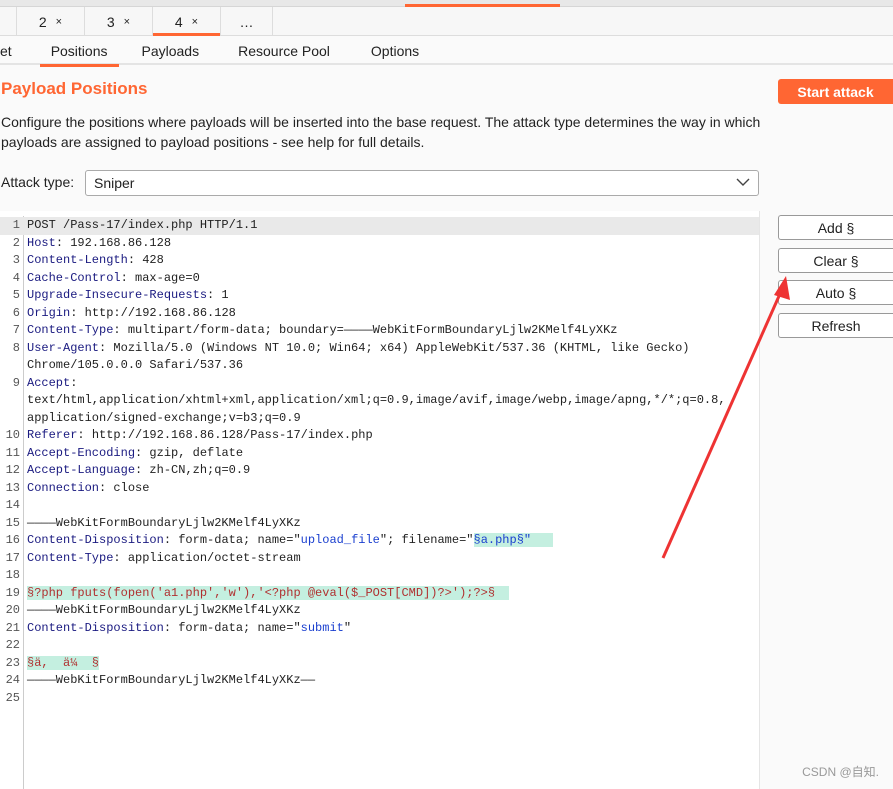  Describe the element at coordinates (16, 225) in the screenshot. I see `line-number: 1` at that location.